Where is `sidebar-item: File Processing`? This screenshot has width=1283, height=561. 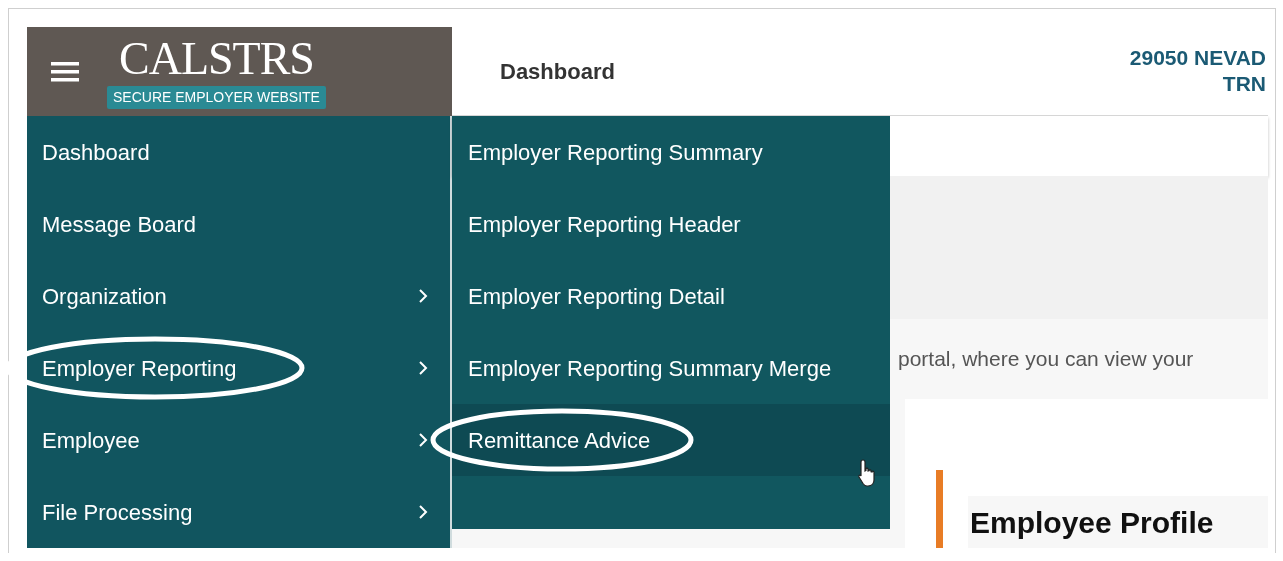
sidebar-item: File Processing is located at coordinates (238, 512).